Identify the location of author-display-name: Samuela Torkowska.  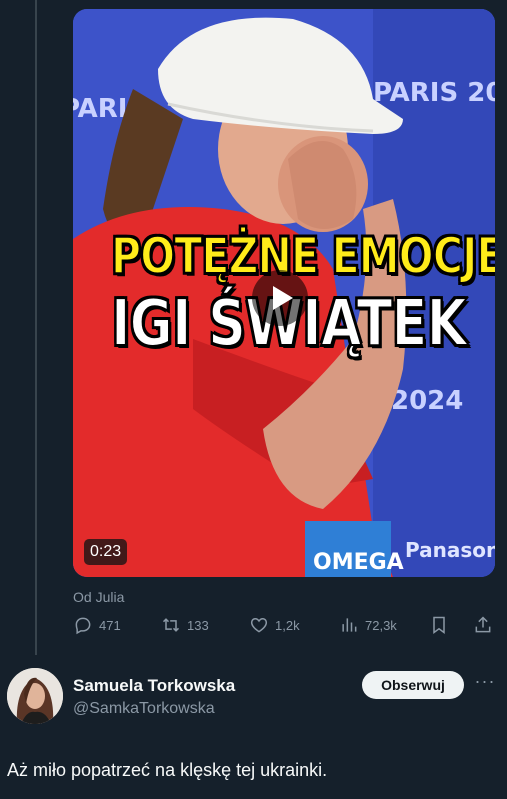
(154, 686).